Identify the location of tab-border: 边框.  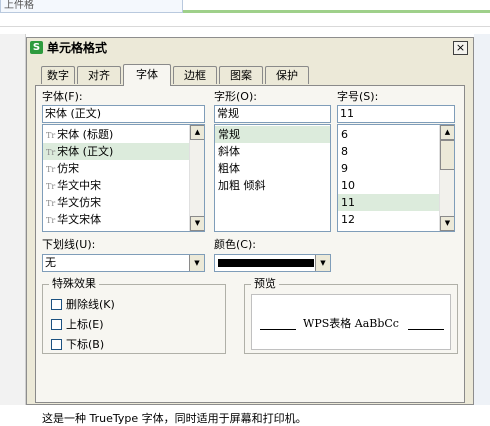
(195, 75).